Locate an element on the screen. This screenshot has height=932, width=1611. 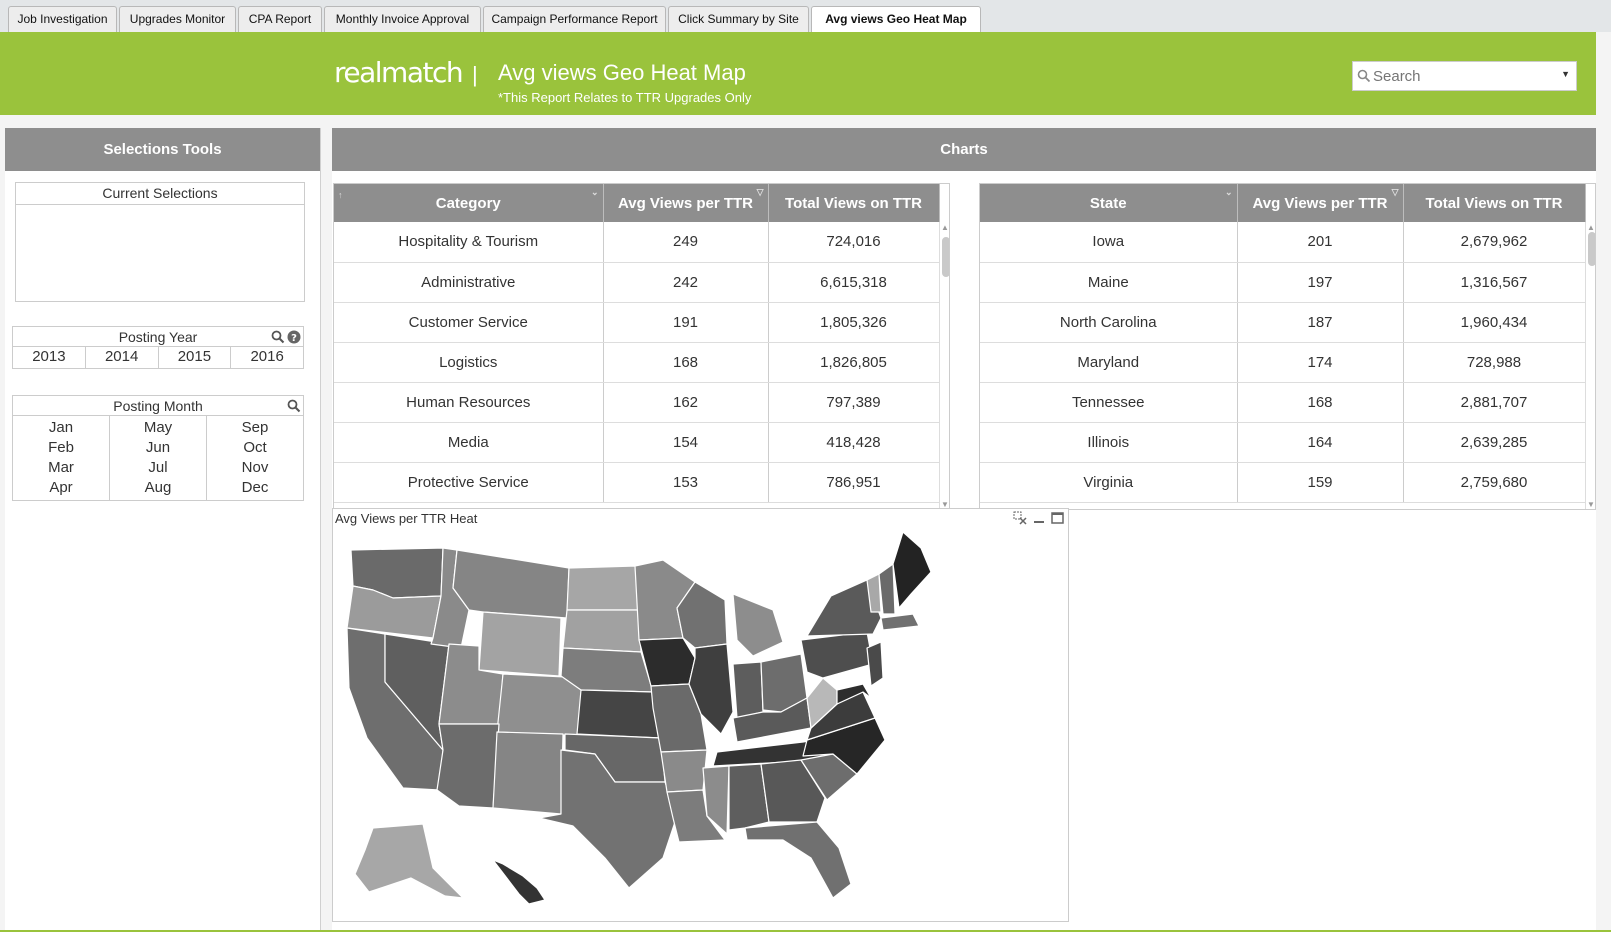
state-table-row: North Carolina 187 1,960,434 is located at coordinates (1283, 322).